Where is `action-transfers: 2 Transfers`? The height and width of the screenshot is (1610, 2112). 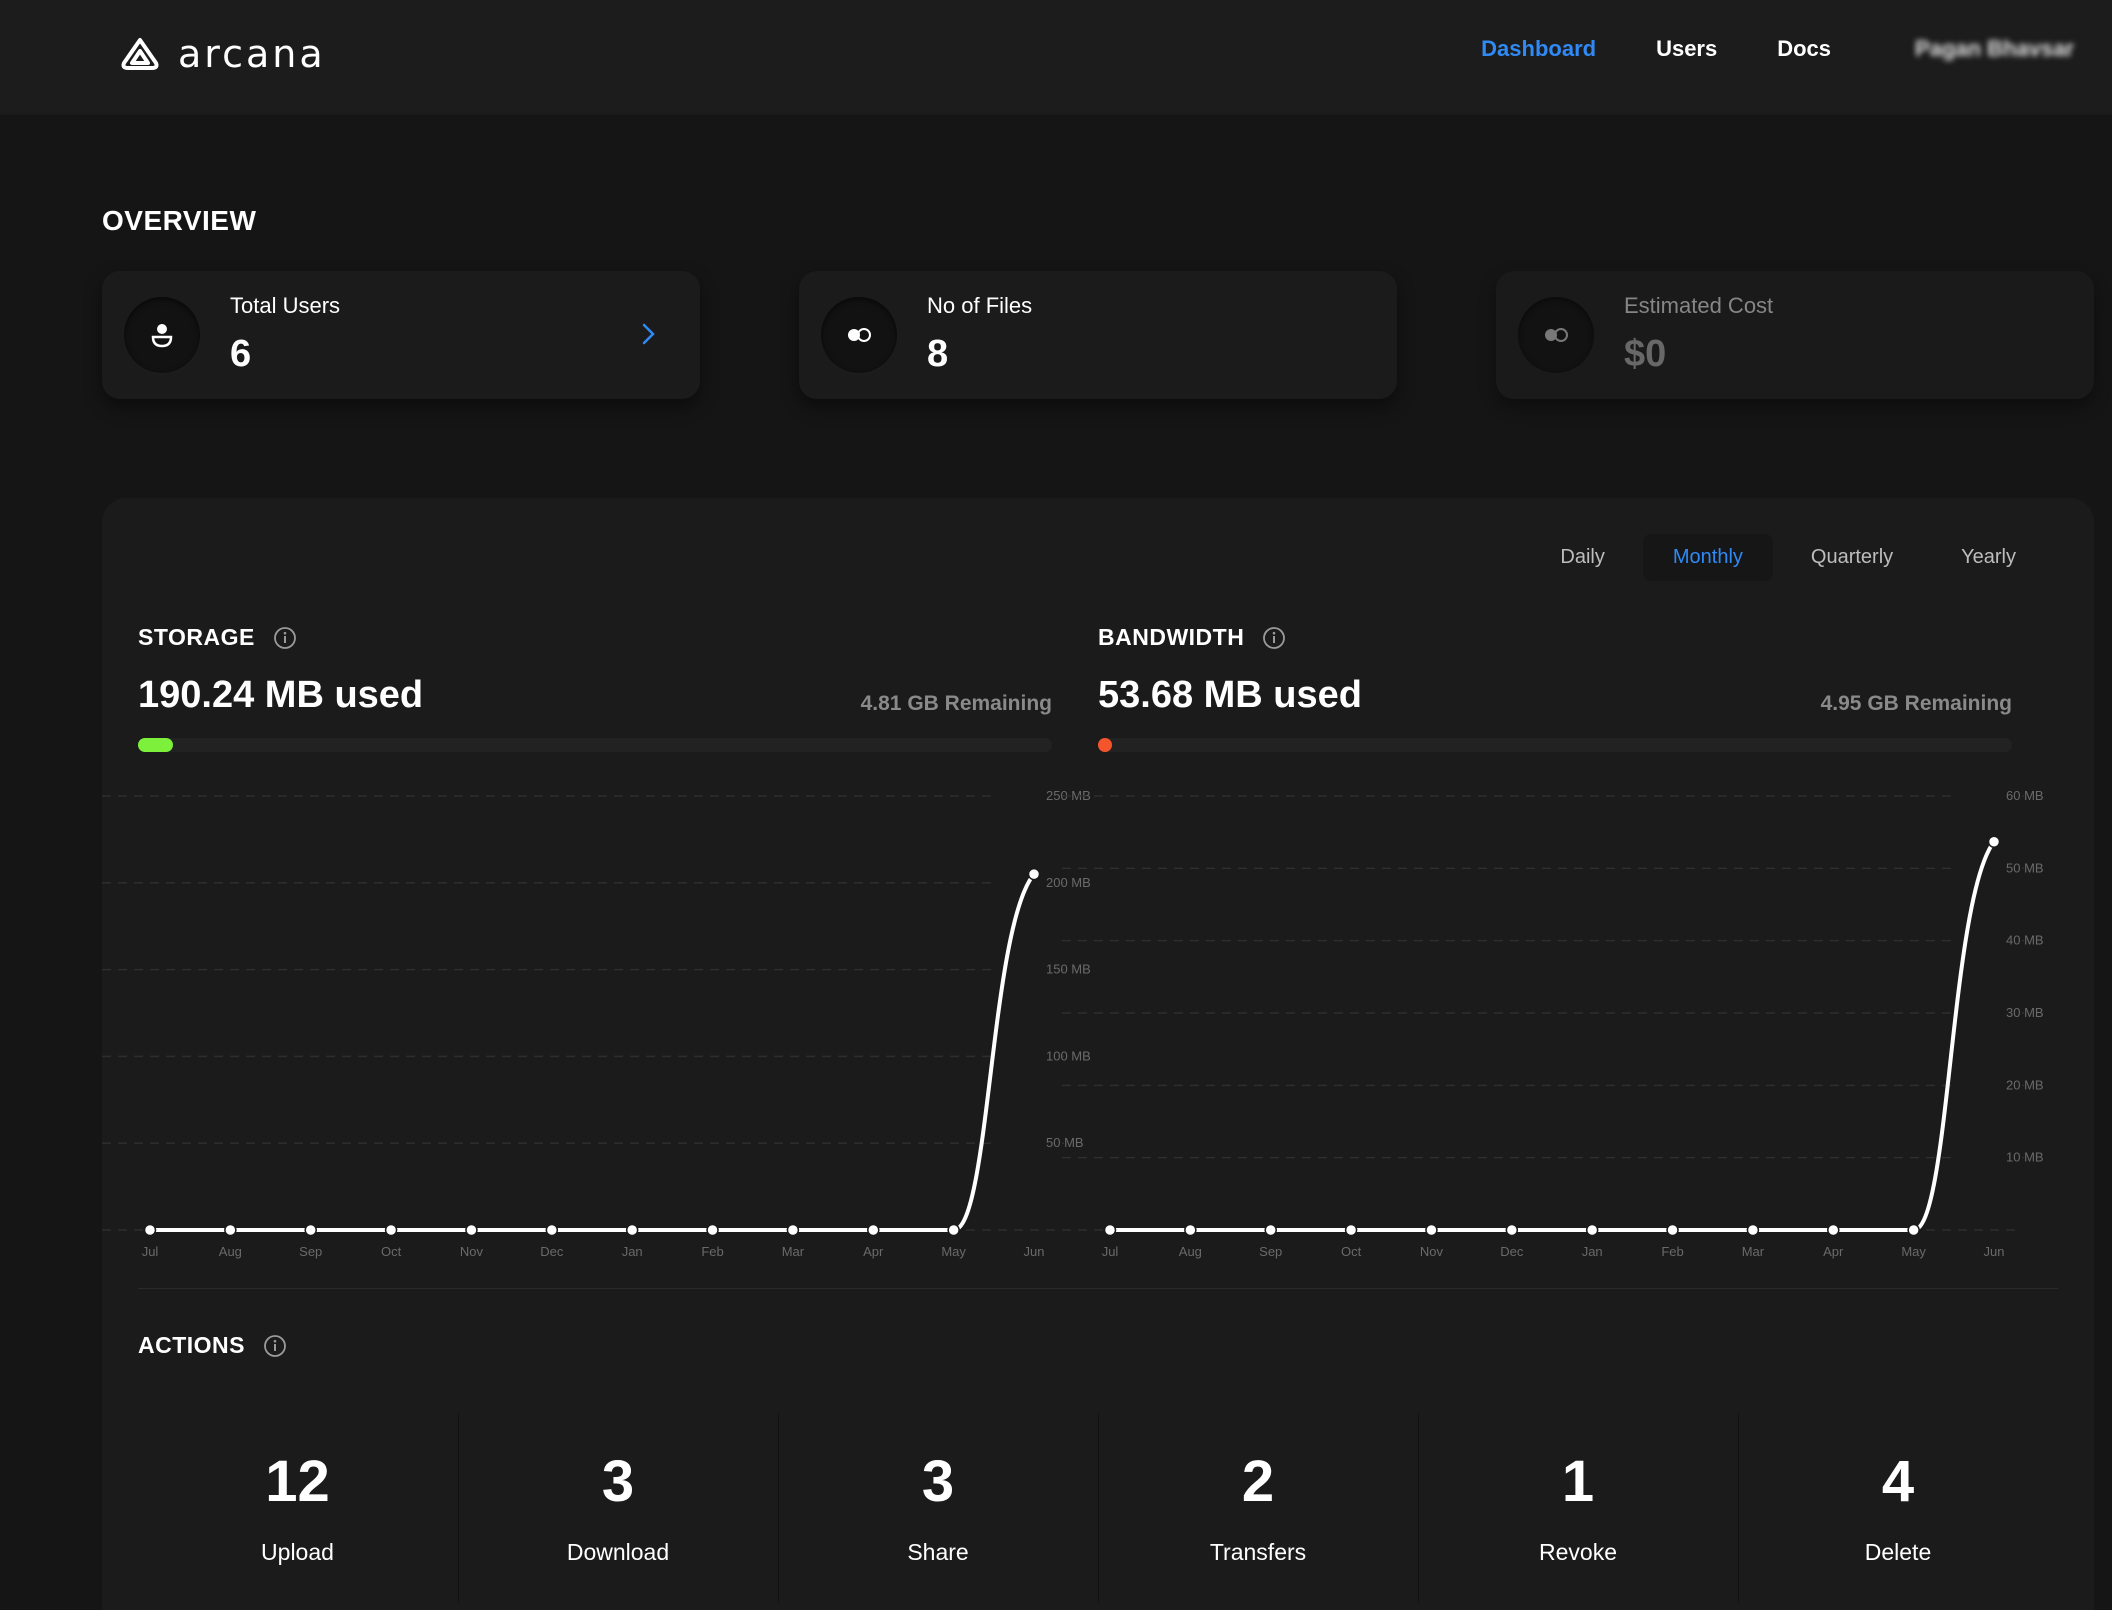
action-transfers: 2 Transfers is located at coordinates (1257, 1508).